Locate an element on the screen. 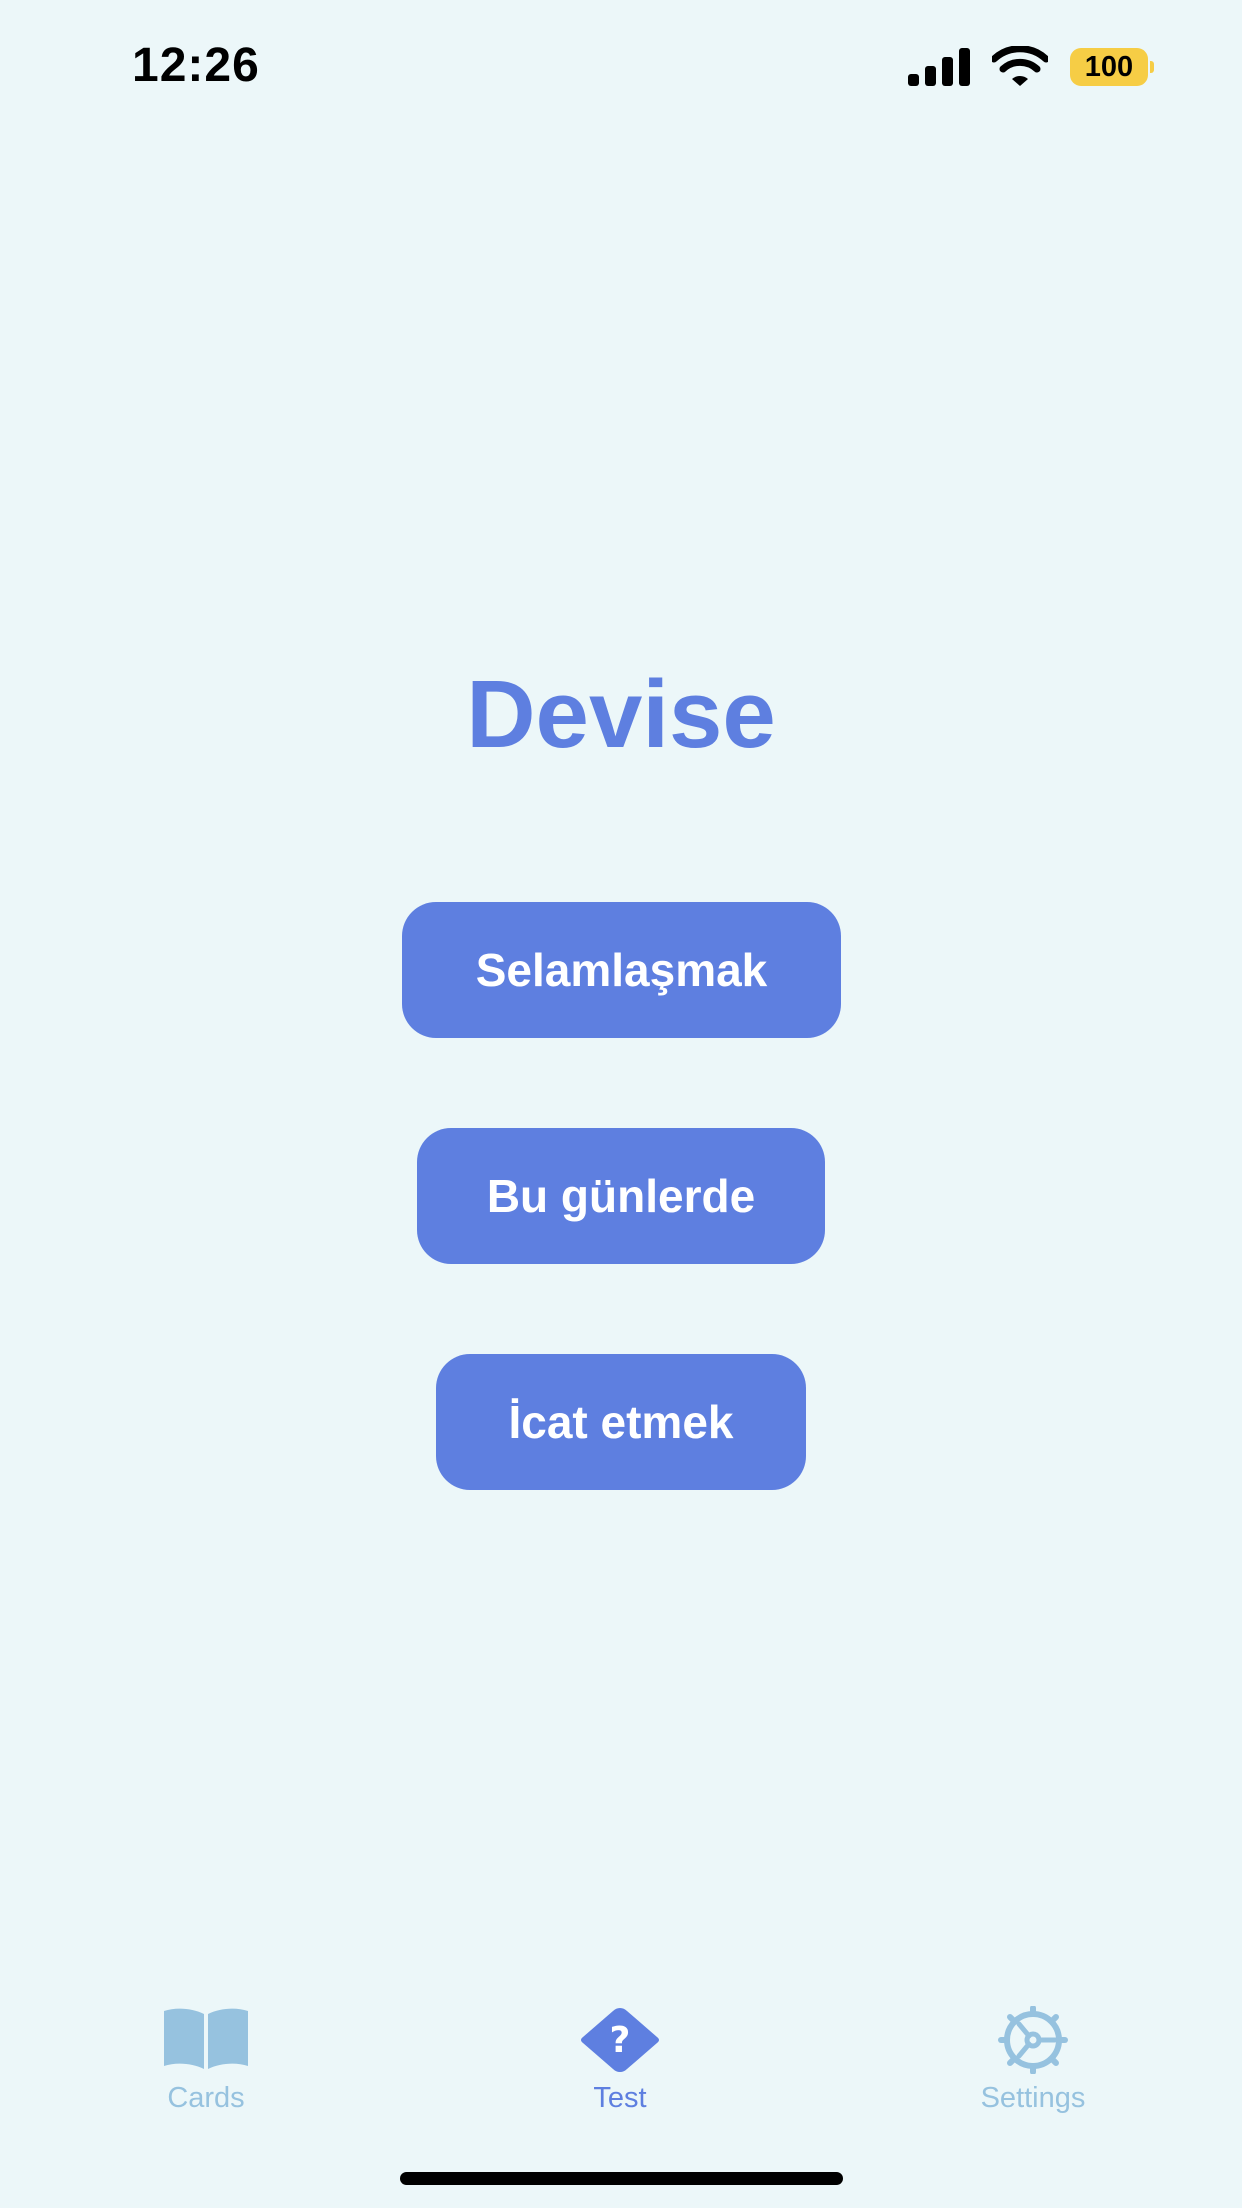 Image resolution: width=1242 pixels, height=2208 pixels. cellular-signal-icon is located at coordinates (939, 67).